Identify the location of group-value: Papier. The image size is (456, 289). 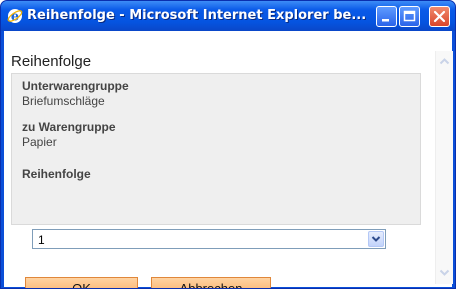
(39, 142).